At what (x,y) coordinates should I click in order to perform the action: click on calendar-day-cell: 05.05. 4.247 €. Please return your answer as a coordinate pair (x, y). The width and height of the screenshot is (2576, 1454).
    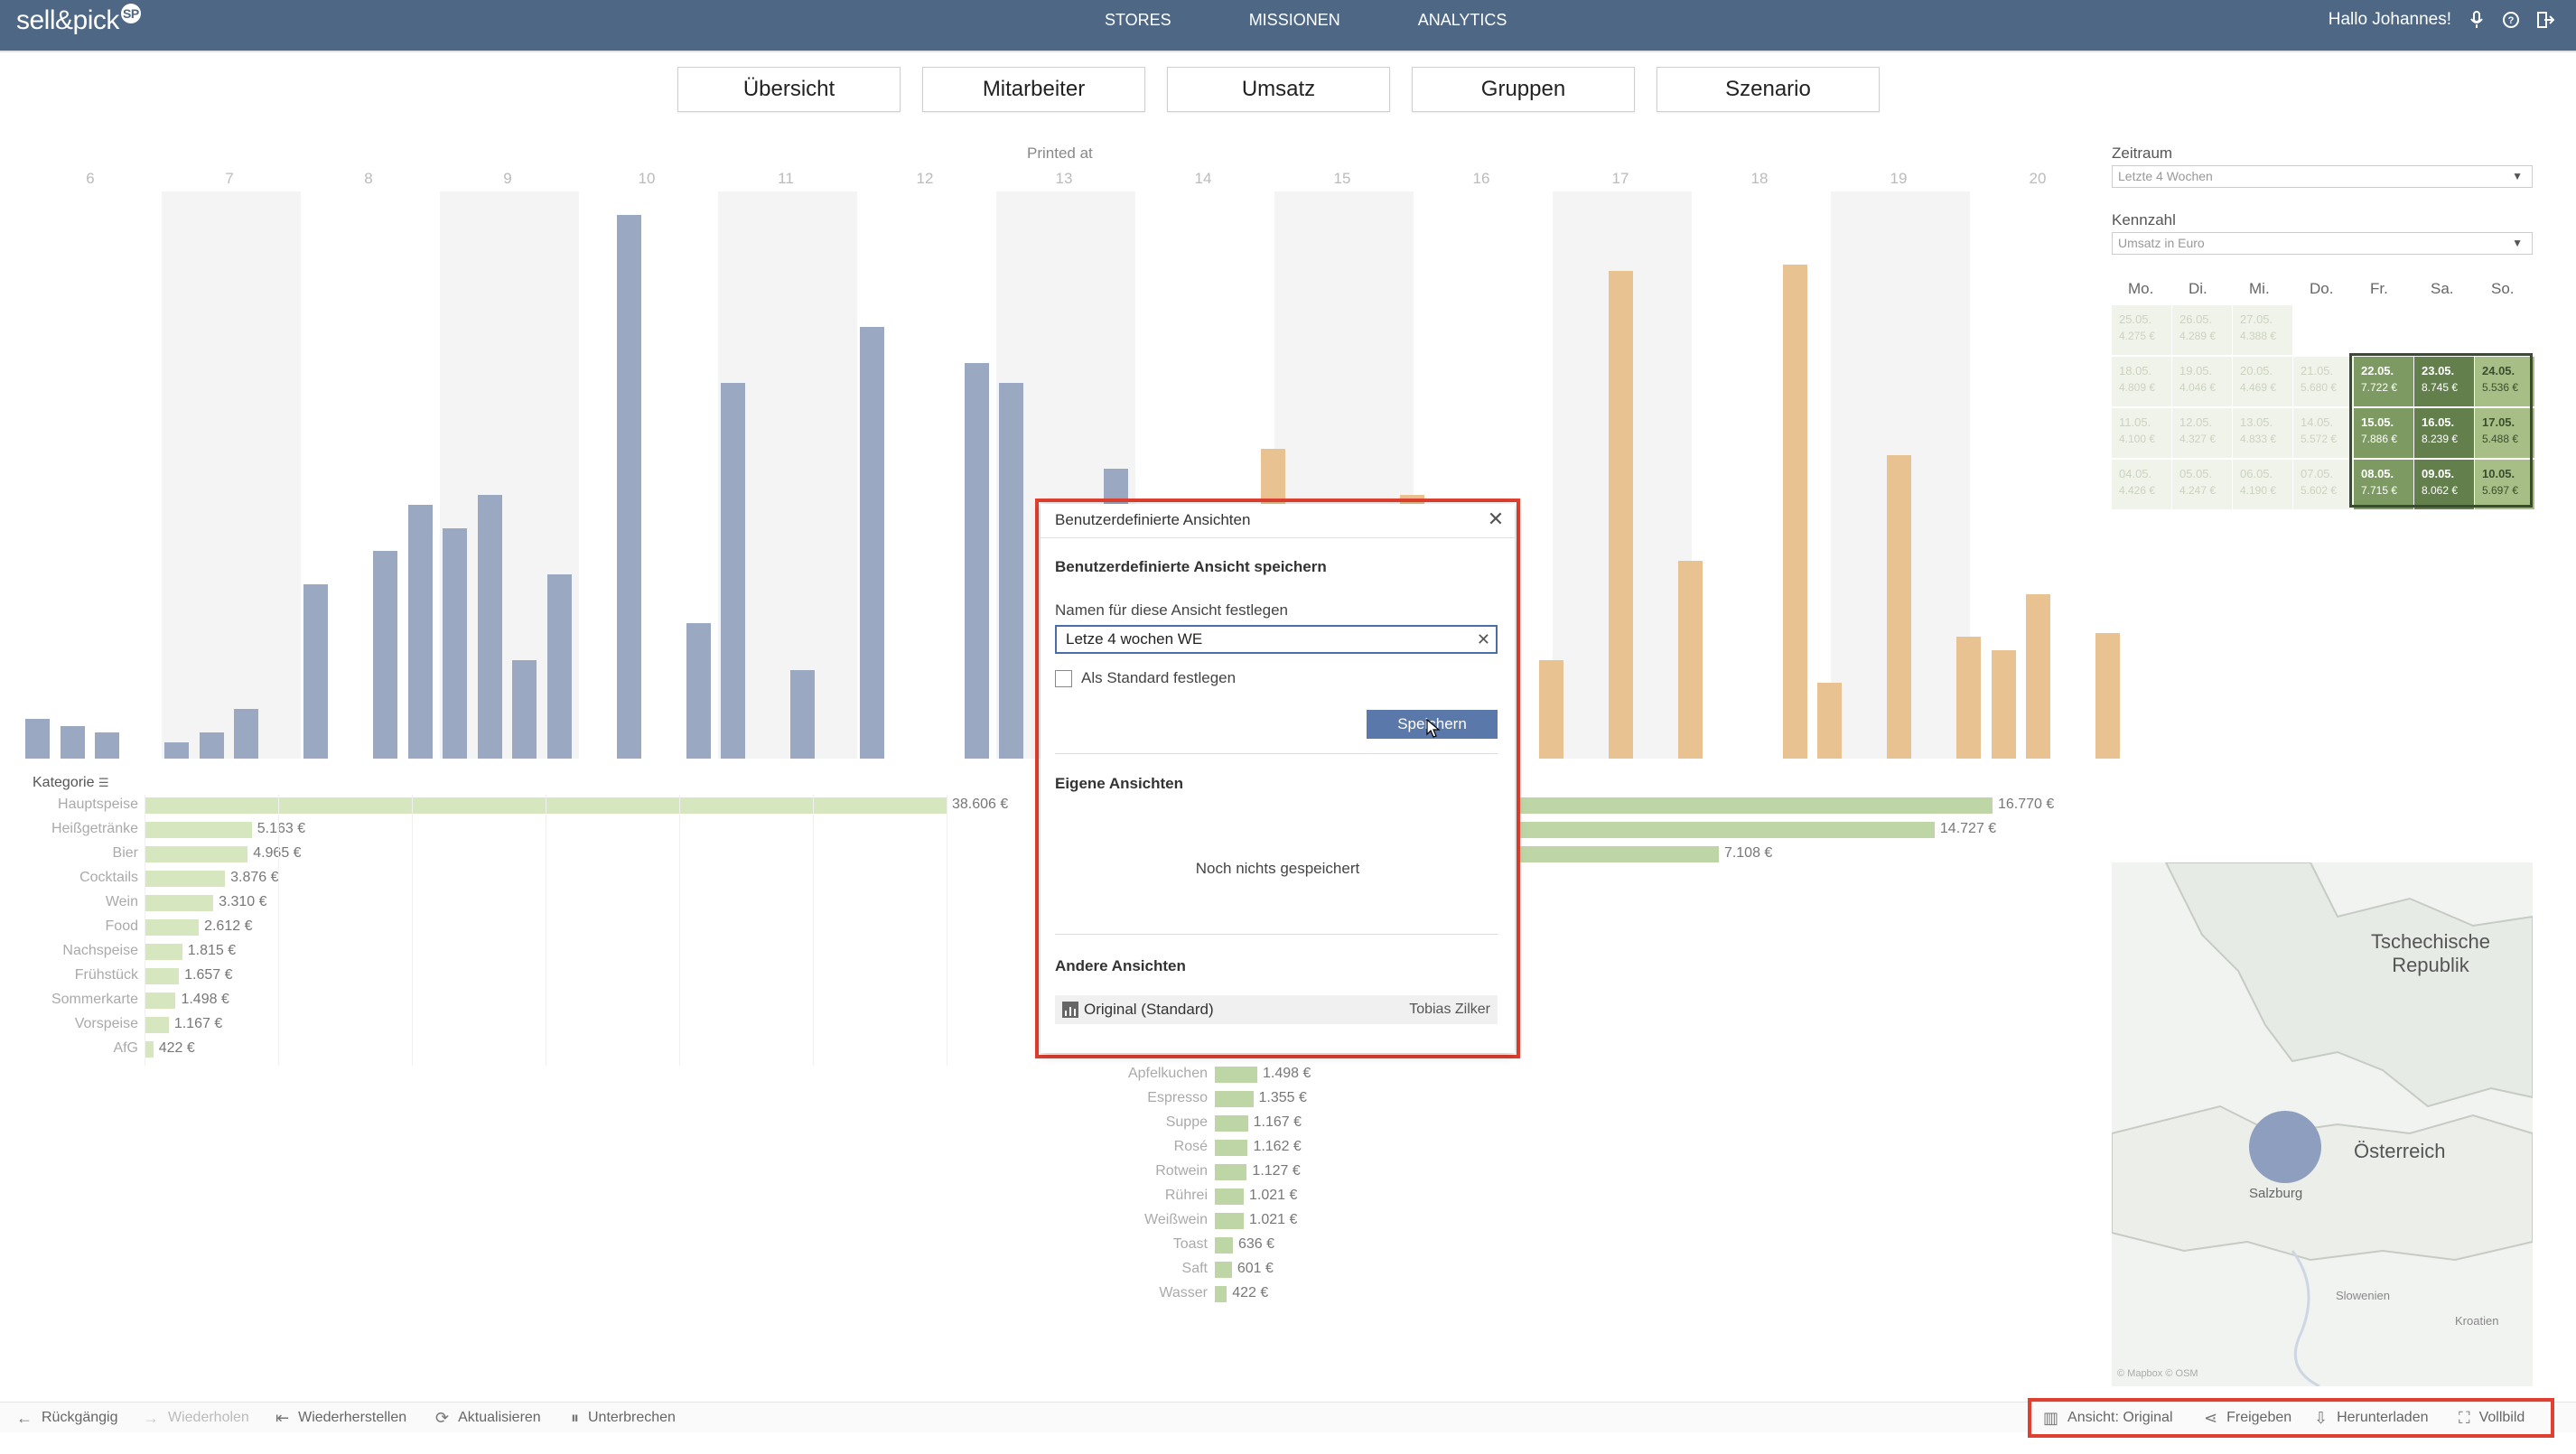
    Looking at the image, I should click on (2202, 484).